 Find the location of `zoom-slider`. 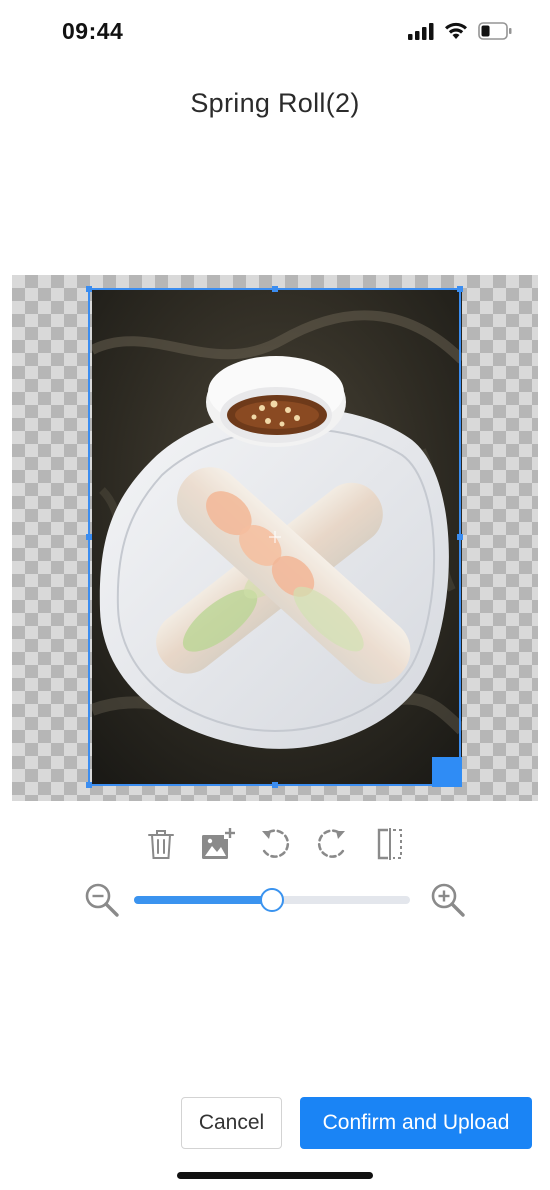

zoom-slider is located at coordinates (272, 900).